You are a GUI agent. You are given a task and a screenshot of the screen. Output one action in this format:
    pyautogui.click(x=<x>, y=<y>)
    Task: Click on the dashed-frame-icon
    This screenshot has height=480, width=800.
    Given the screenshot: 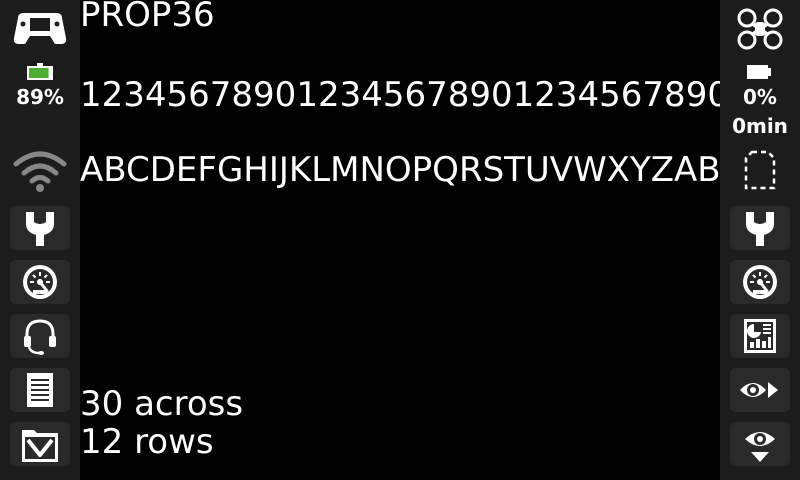 What is the action you would take?
    pyautogui.click(x=760, y=170)
    